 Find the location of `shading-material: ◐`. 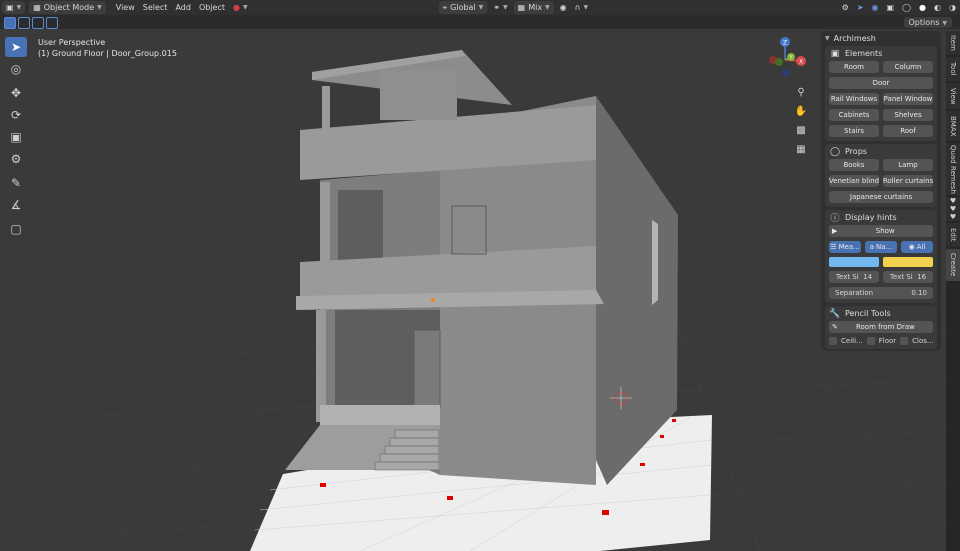

shading-material: ◐ is located at coordinates (937, 7).